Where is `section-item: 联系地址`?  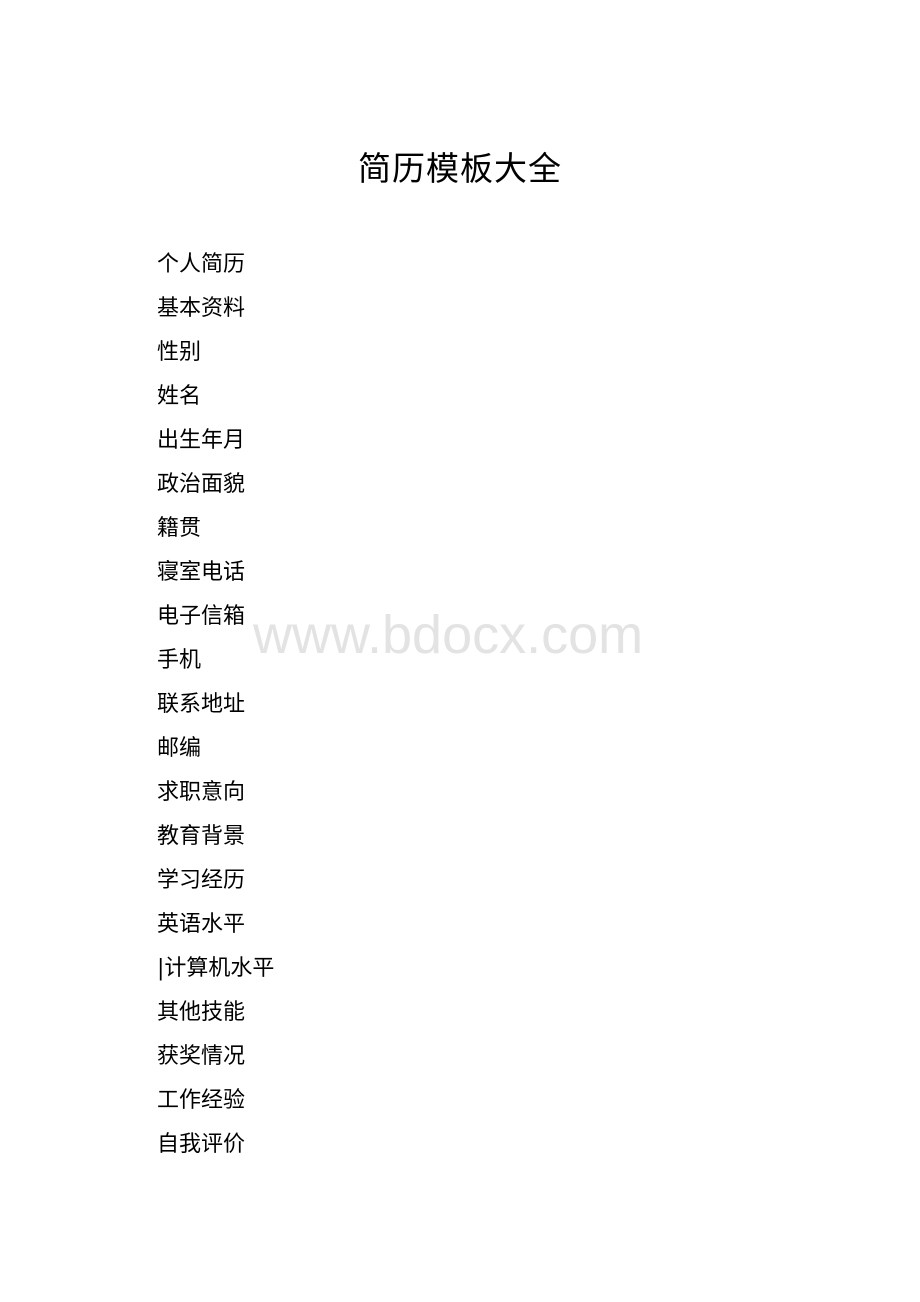 section-item: 联系地址 is located at coordinates (201, 704).